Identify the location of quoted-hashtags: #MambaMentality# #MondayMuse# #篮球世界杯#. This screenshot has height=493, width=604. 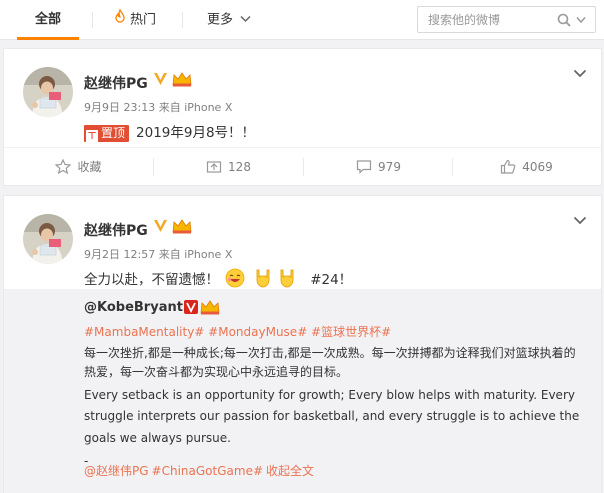
(334, 333).